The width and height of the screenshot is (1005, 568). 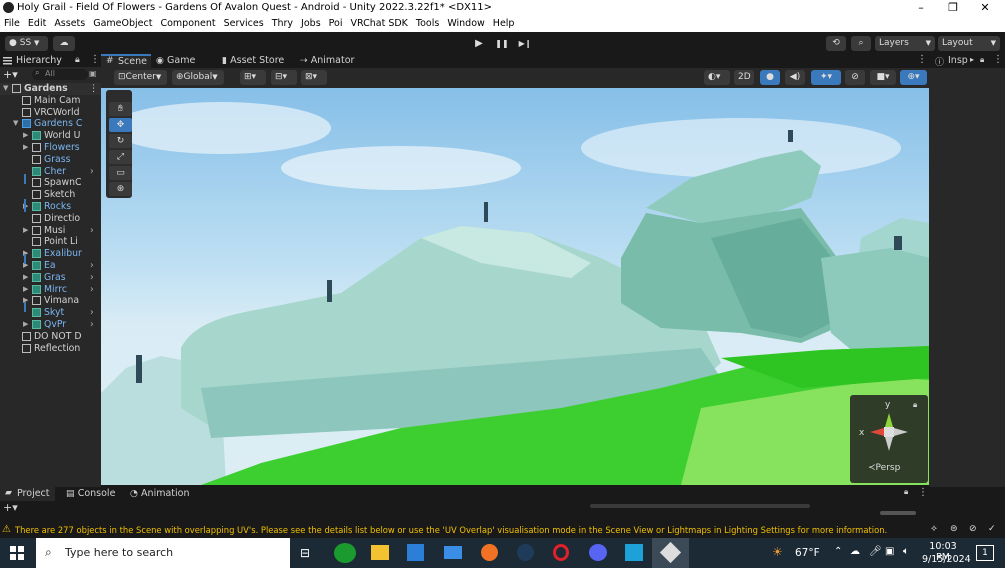 What do you see at coordinates (90, 493) in the screenshot?
I see `tab-console: ▤ Console` at bounding box center [90, 493].